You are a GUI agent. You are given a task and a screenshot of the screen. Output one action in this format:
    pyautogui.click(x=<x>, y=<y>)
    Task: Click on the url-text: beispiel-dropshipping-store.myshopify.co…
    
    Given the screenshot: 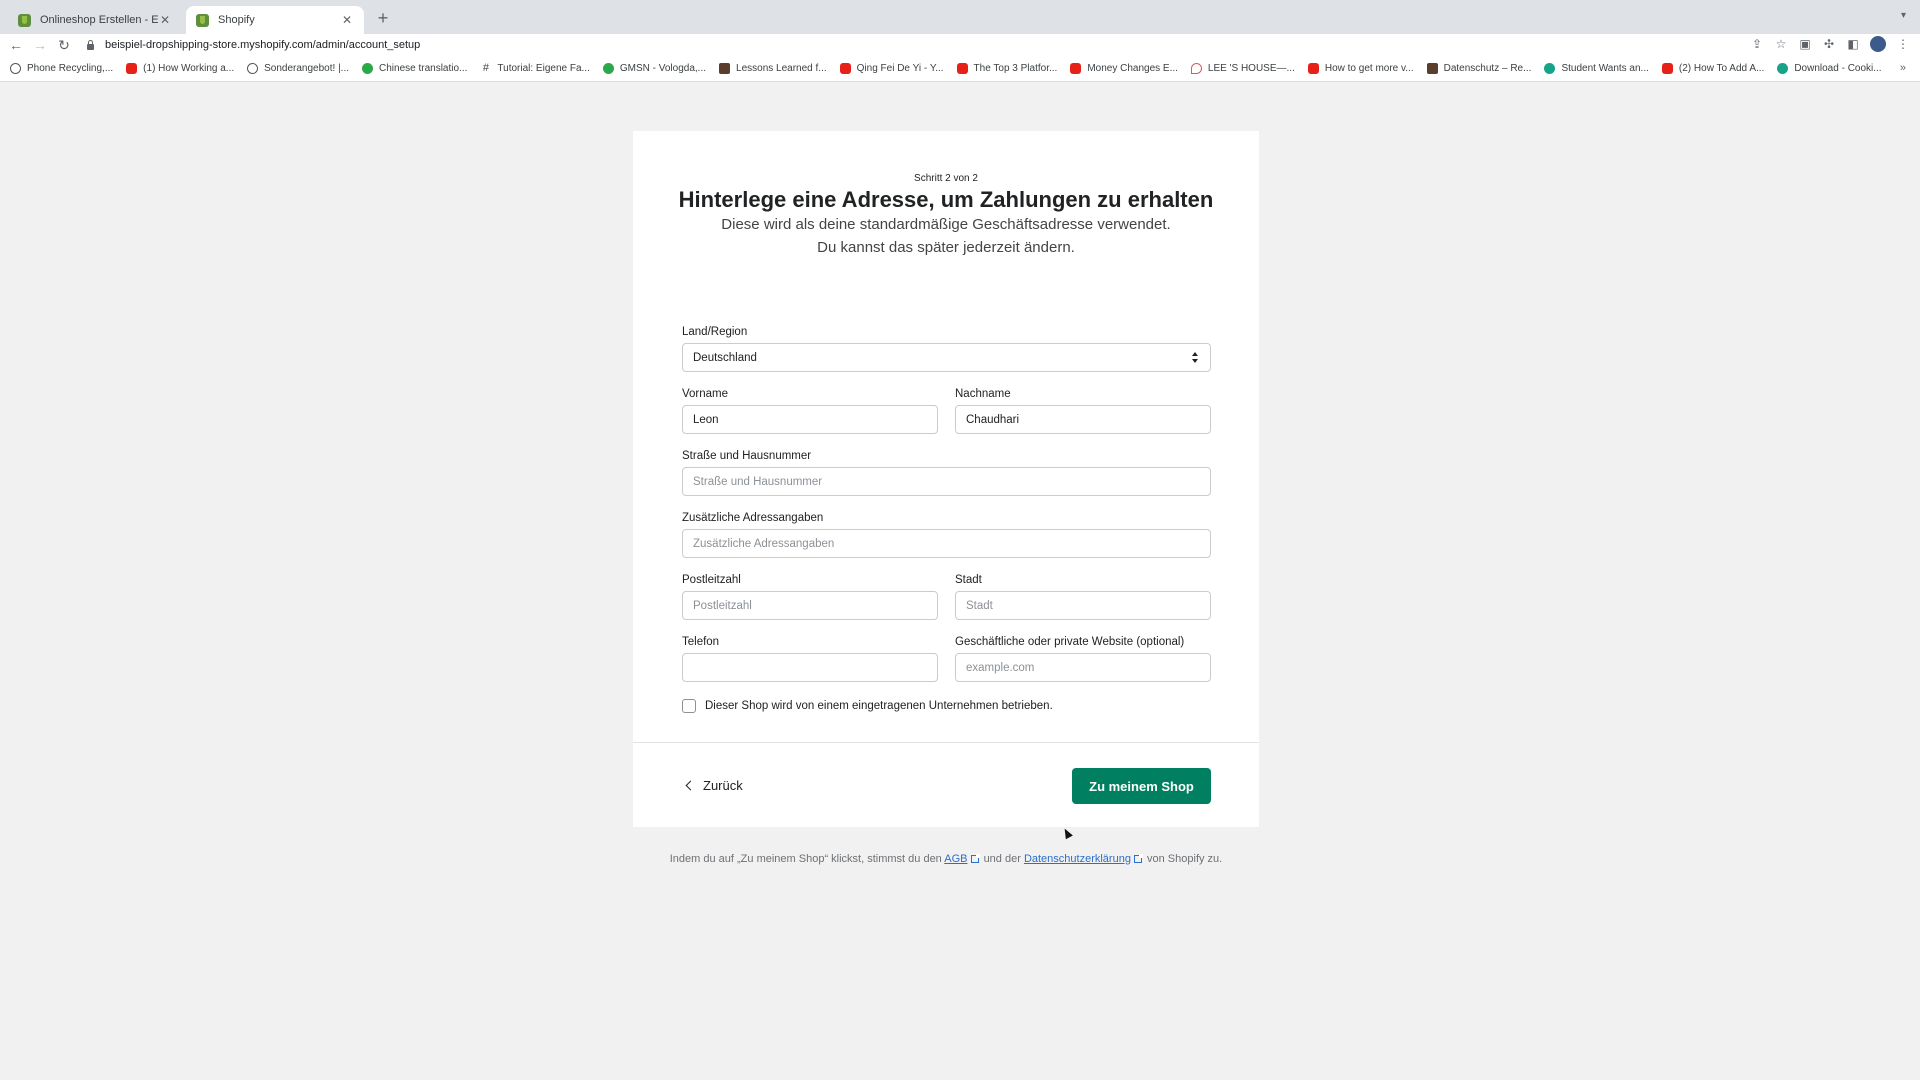 What is the action you would take?
    pyautogui.click(x=263, y=45)
    